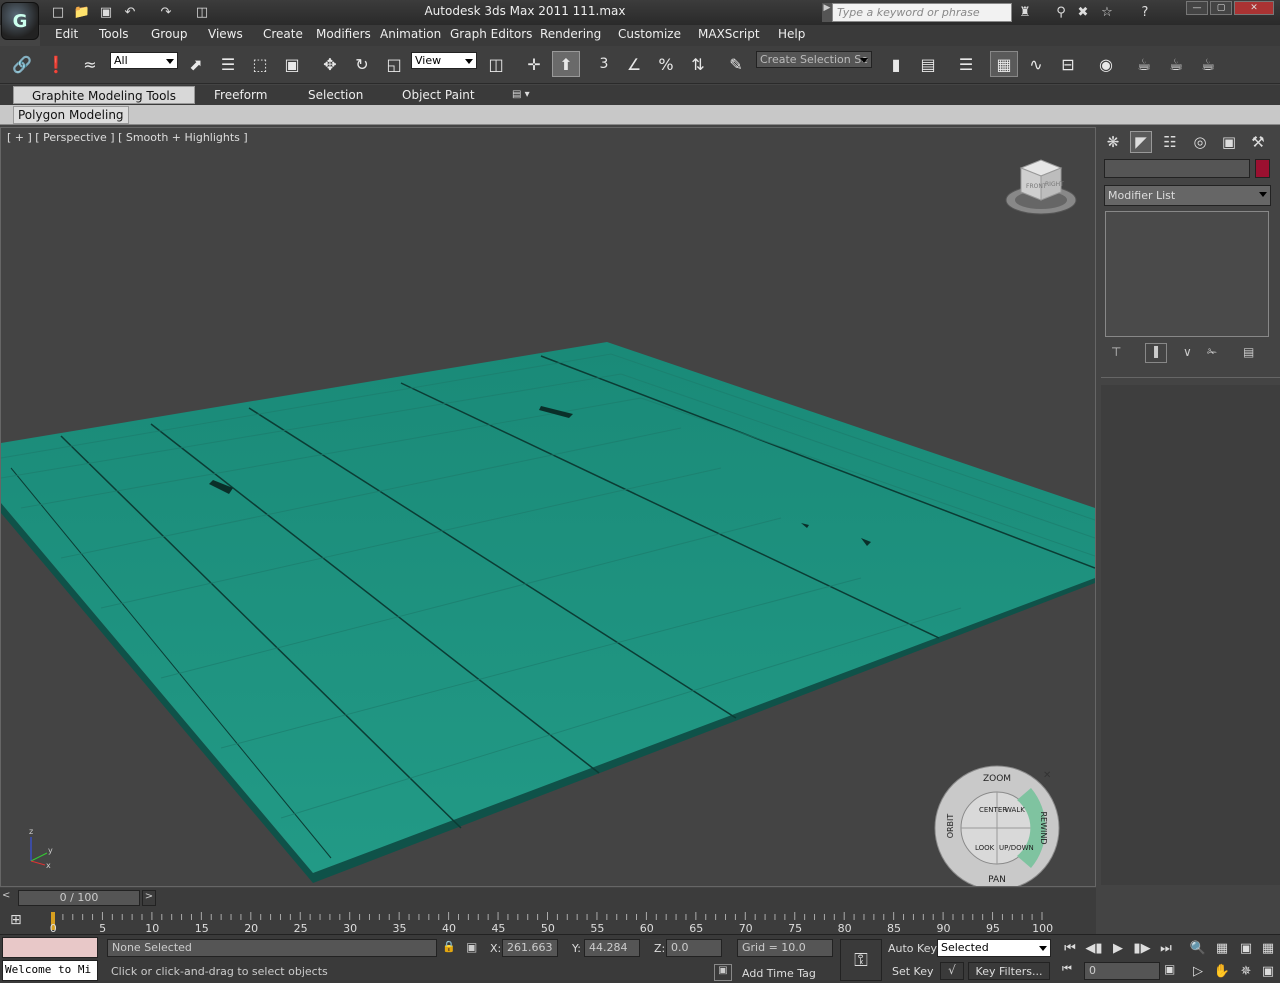 The image size is (1280, 983). What do you see at coordinates (1268, 971) in the screenshot?
I see `maximize-viewport-icon: ▣` at bounding box center [1268, 971].